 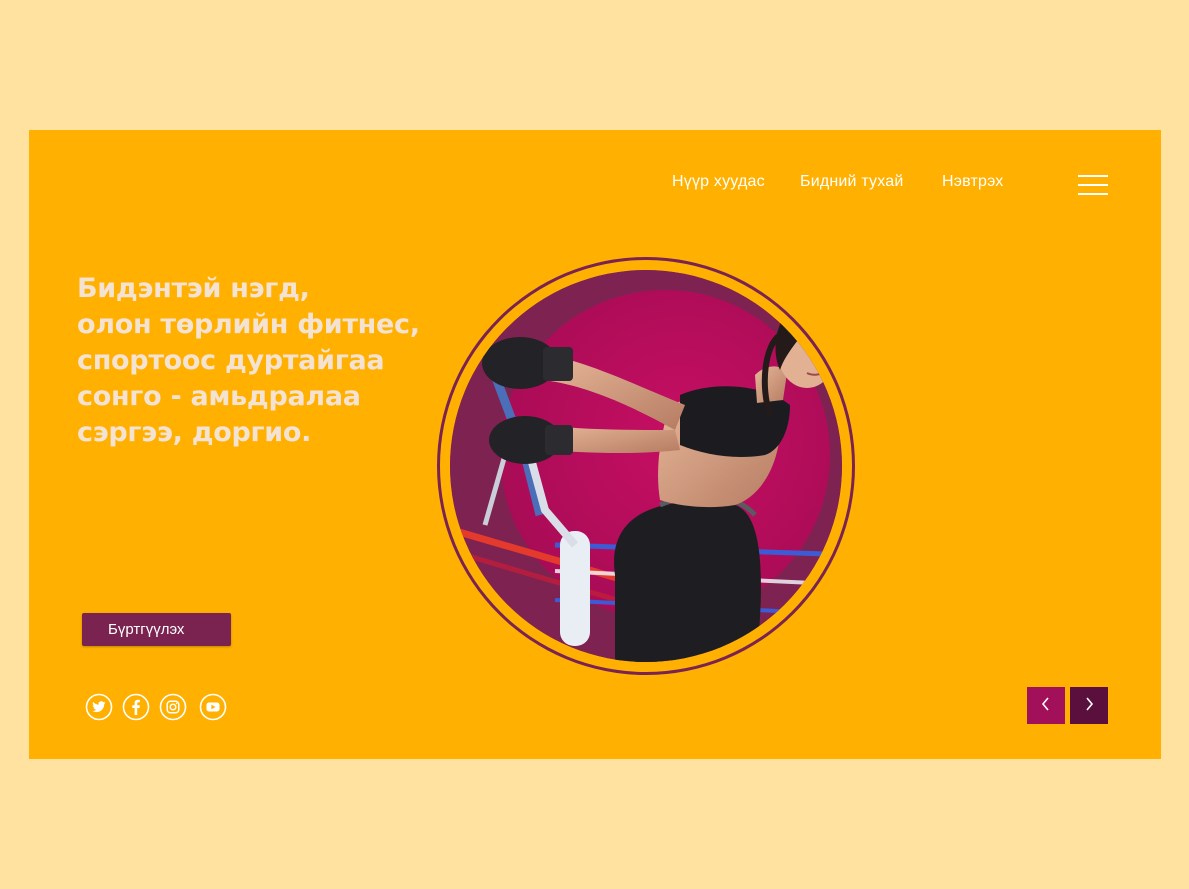 What do you see at coordinates (595, 188) in the screenshot?
I see `top-nav: Нүүр хуудас Бидний тухай Нэвтрэх` at bounding box center [595, 188].